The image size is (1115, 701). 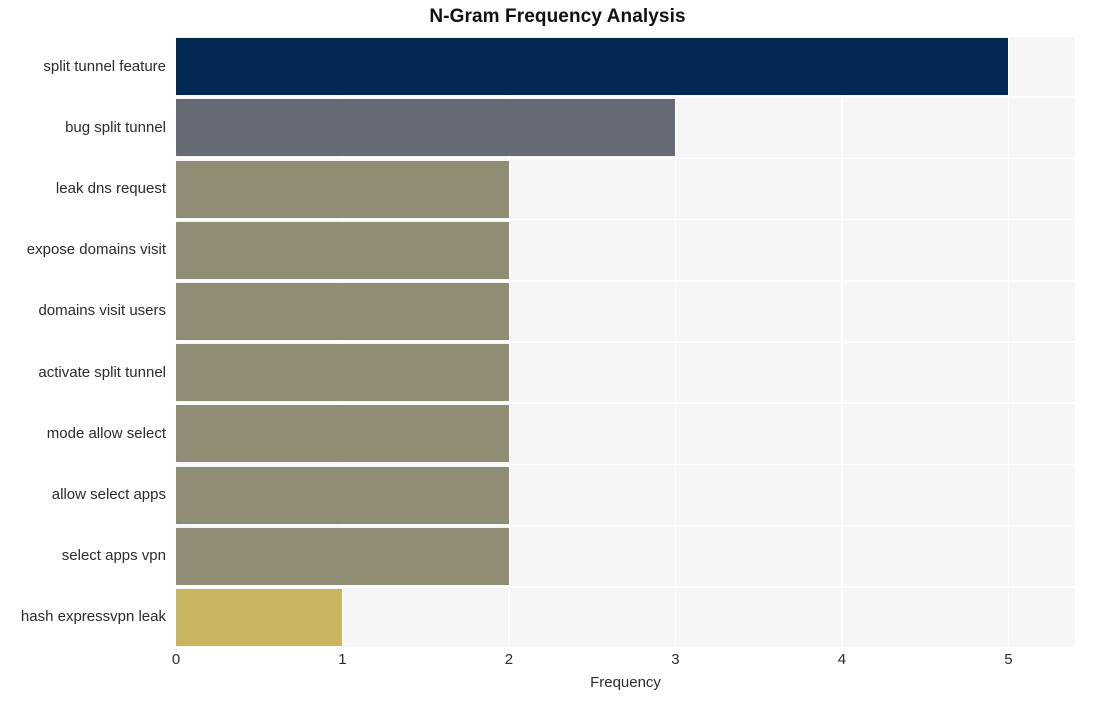 I want to click on x-axis-tick: 0, so click(x=176, y=659).